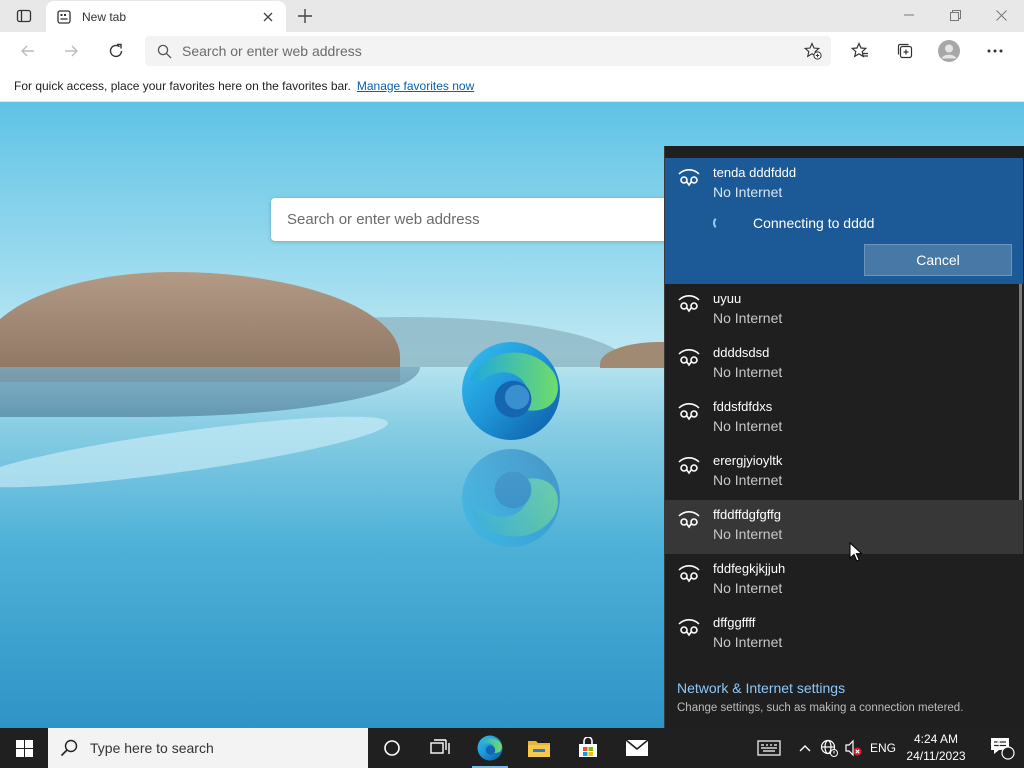 This screenshot has height=768, width=1024. I want to click on tab-actions-button, so click(24, 16).